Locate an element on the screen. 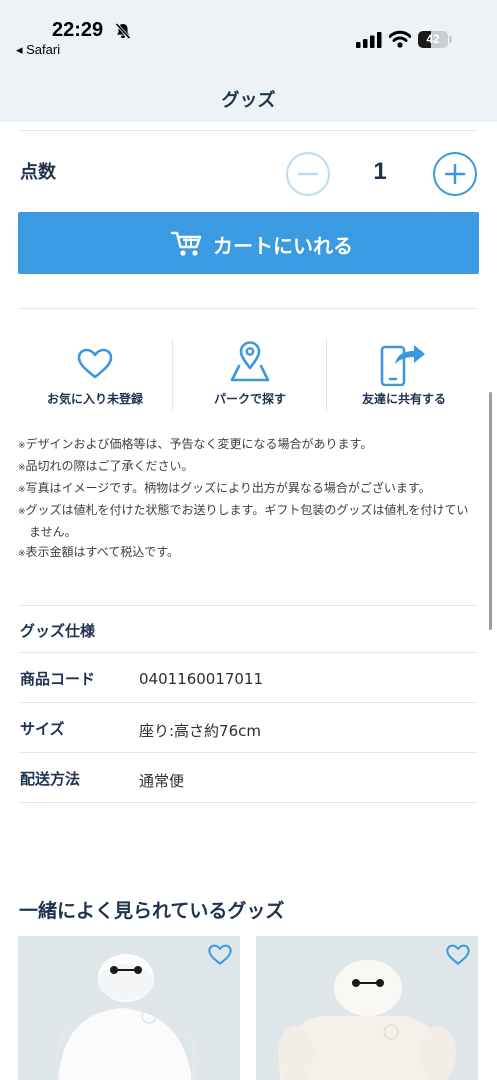  share-button: 友達に共有する is located at coordinates (404, 375).